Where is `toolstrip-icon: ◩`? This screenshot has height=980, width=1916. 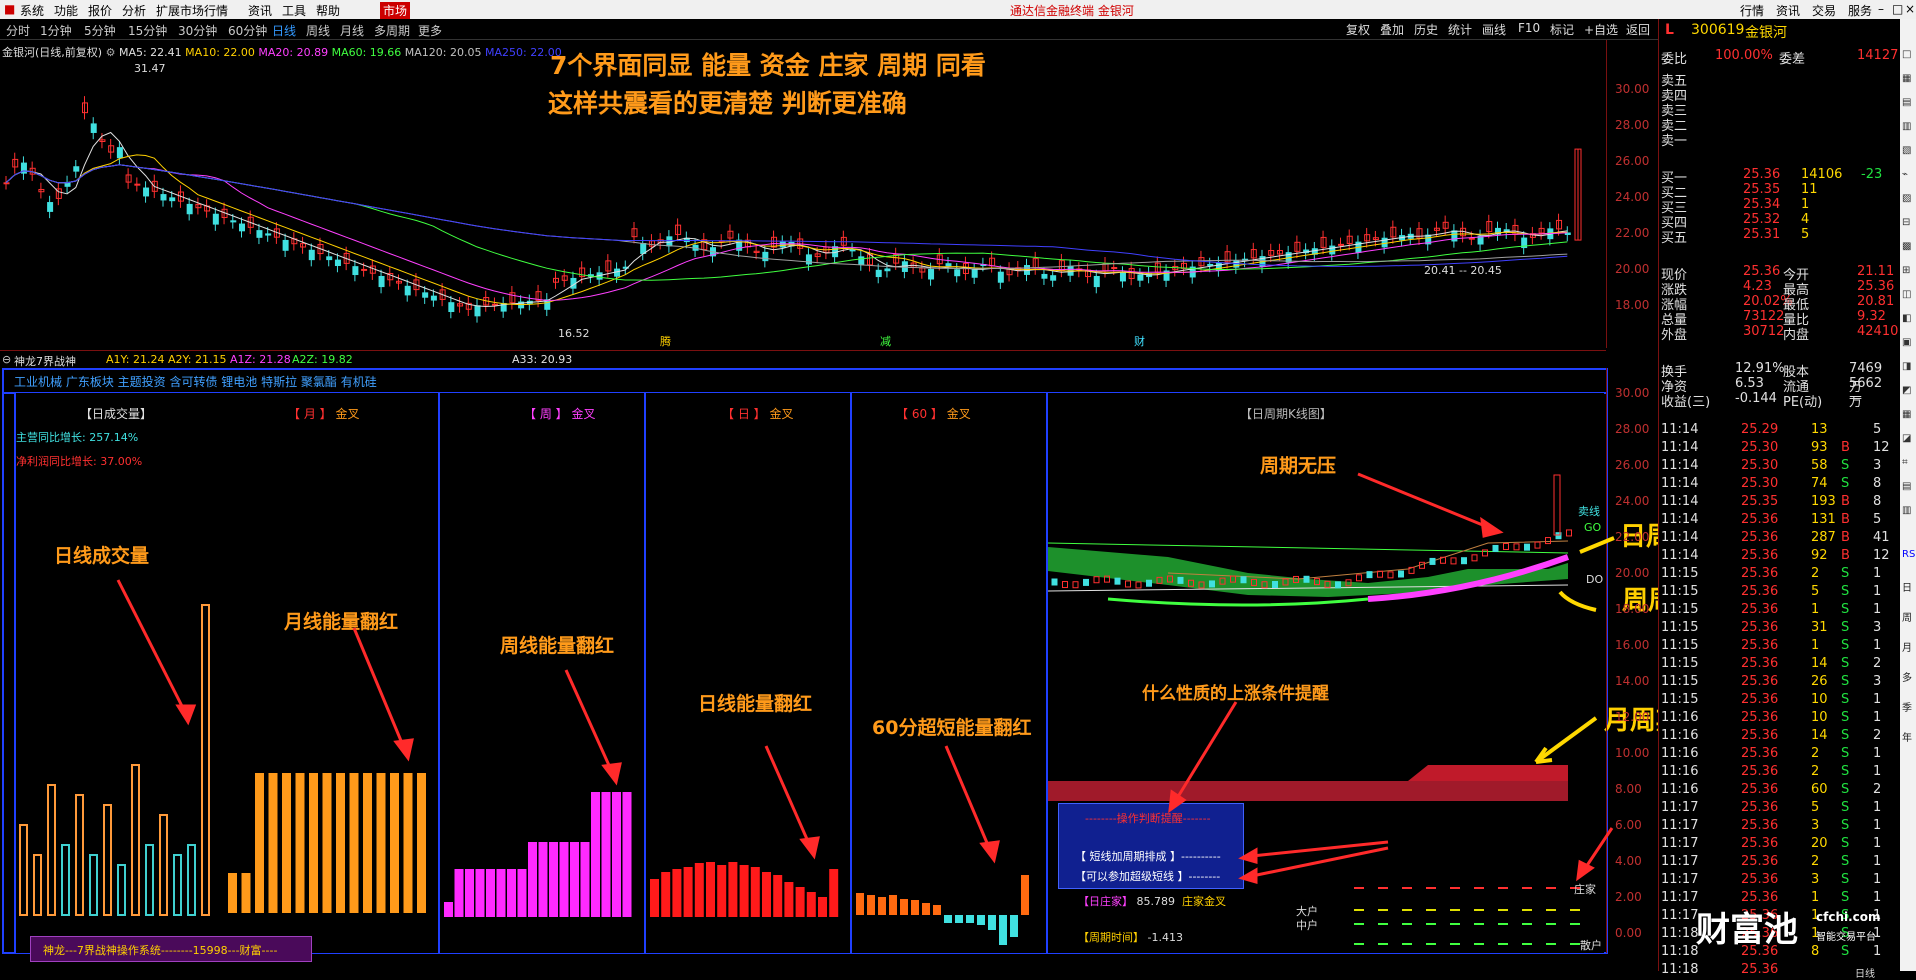 toolstrip-icon: ◩ is located at coordinates (1908, 391).